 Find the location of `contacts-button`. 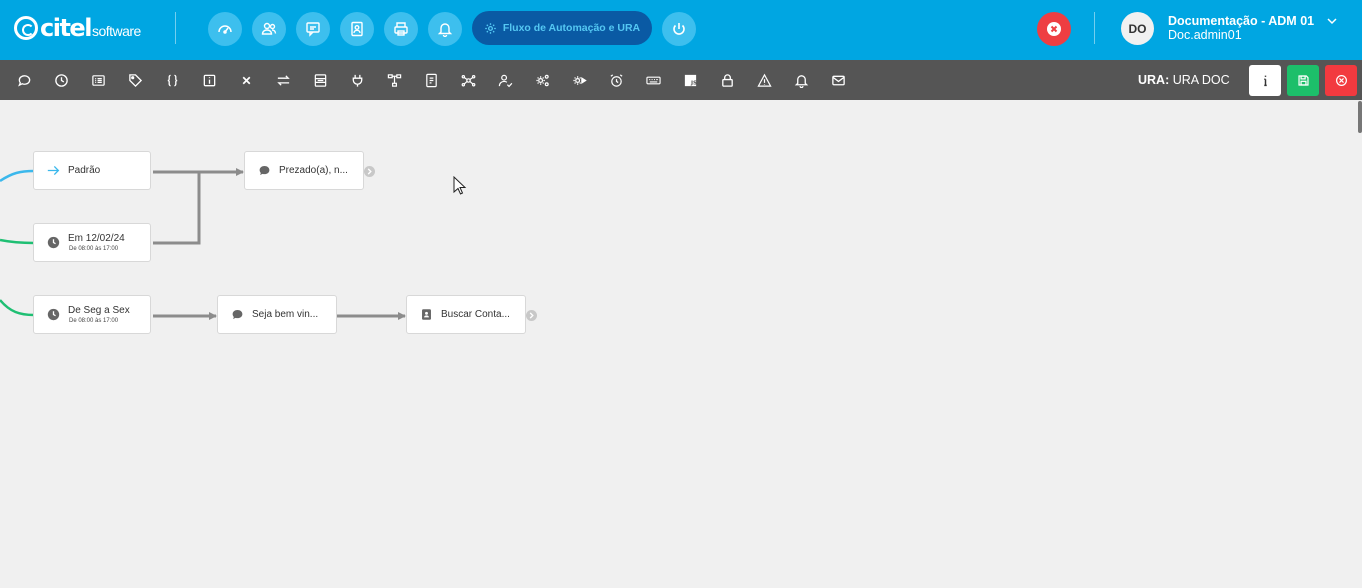

contacts-button is located at coordinates (357, 29).